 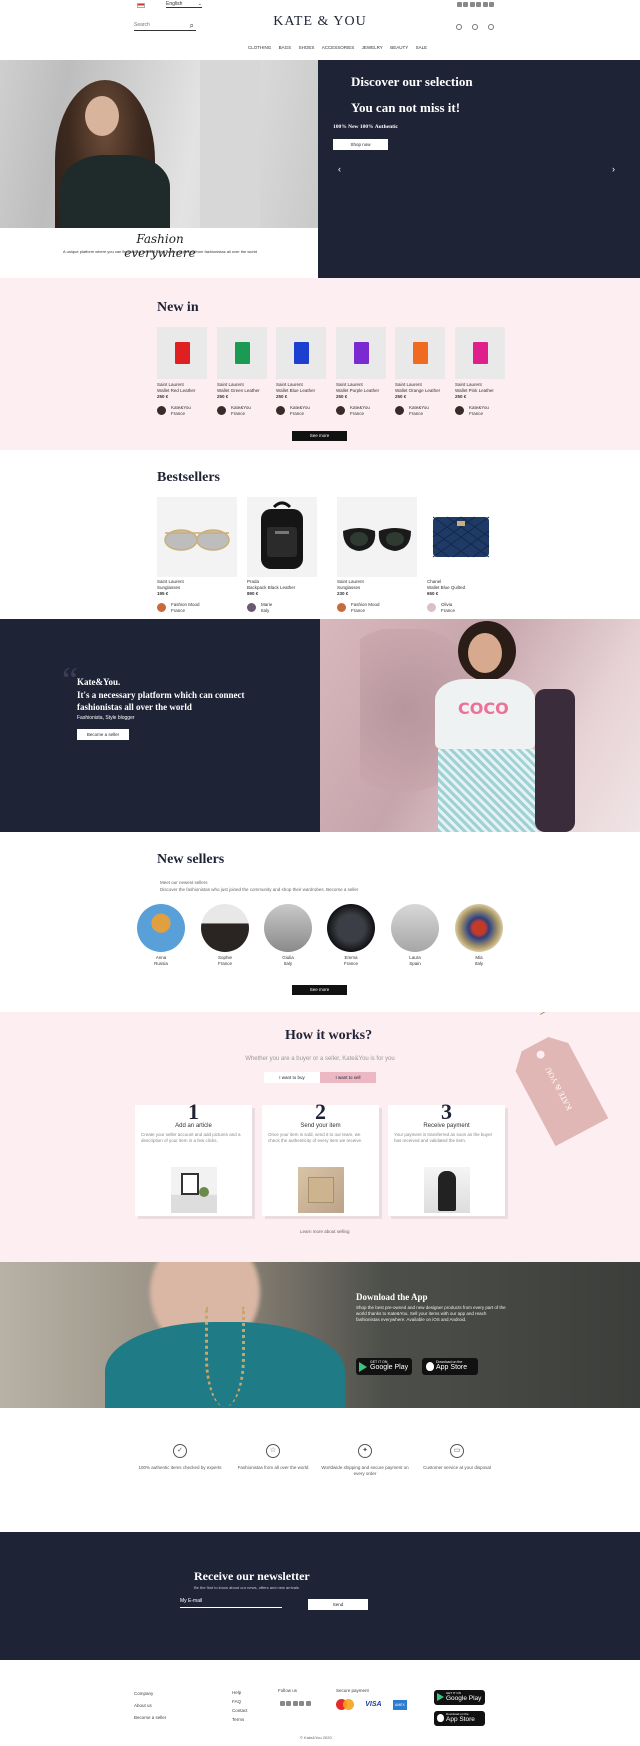 What do you see at coordinates (459, 1718) in the screenshot?
I see `footer-app-store-button: Download on the App Store` at bounding box center [459, 1718].